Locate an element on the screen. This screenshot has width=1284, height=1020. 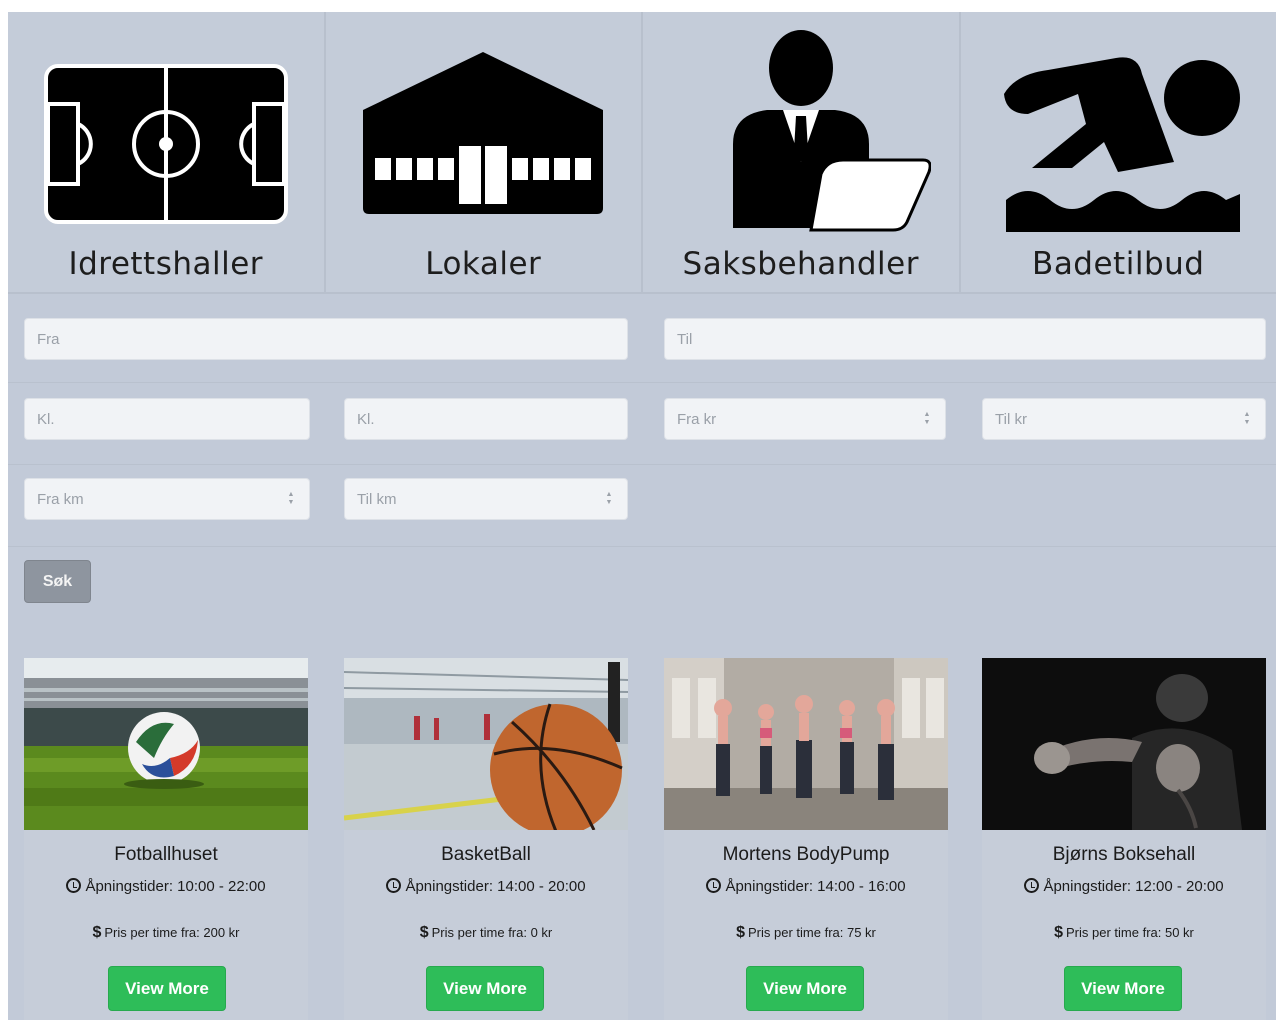
price-from-field: ▲▼ is located at coordinates (805, 419).